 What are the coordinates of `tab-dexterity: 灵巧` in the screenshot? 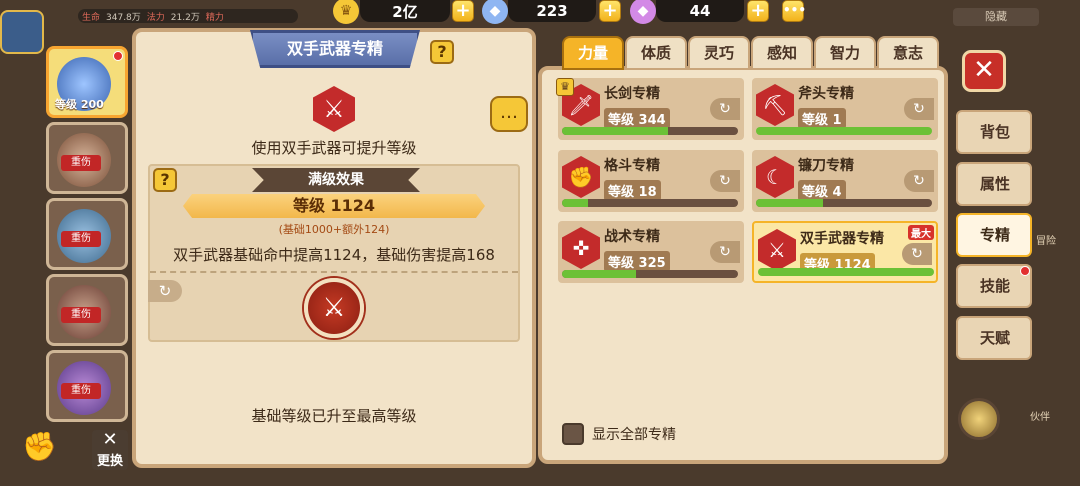 It's located at (719, 53).